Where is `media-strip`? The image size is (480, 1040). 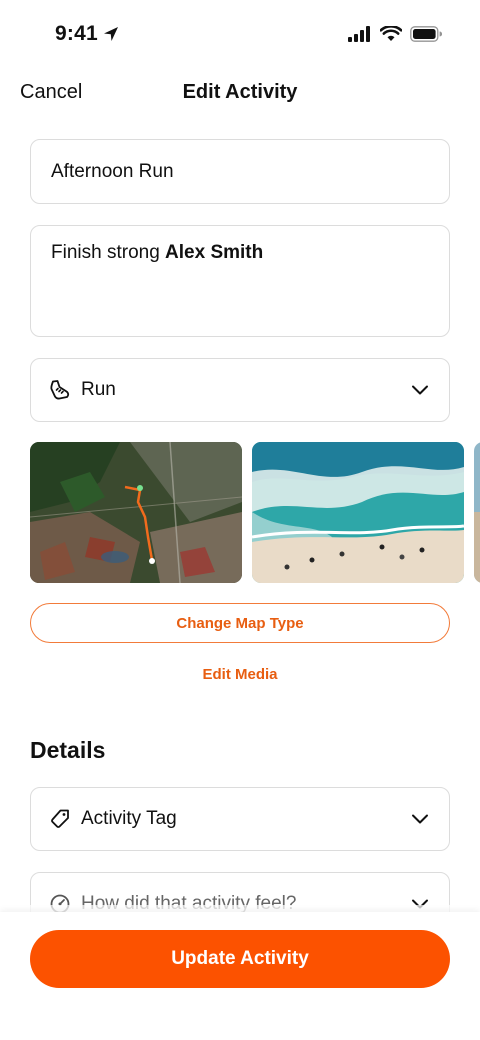 media-strip is located at coordinates (255, 512).